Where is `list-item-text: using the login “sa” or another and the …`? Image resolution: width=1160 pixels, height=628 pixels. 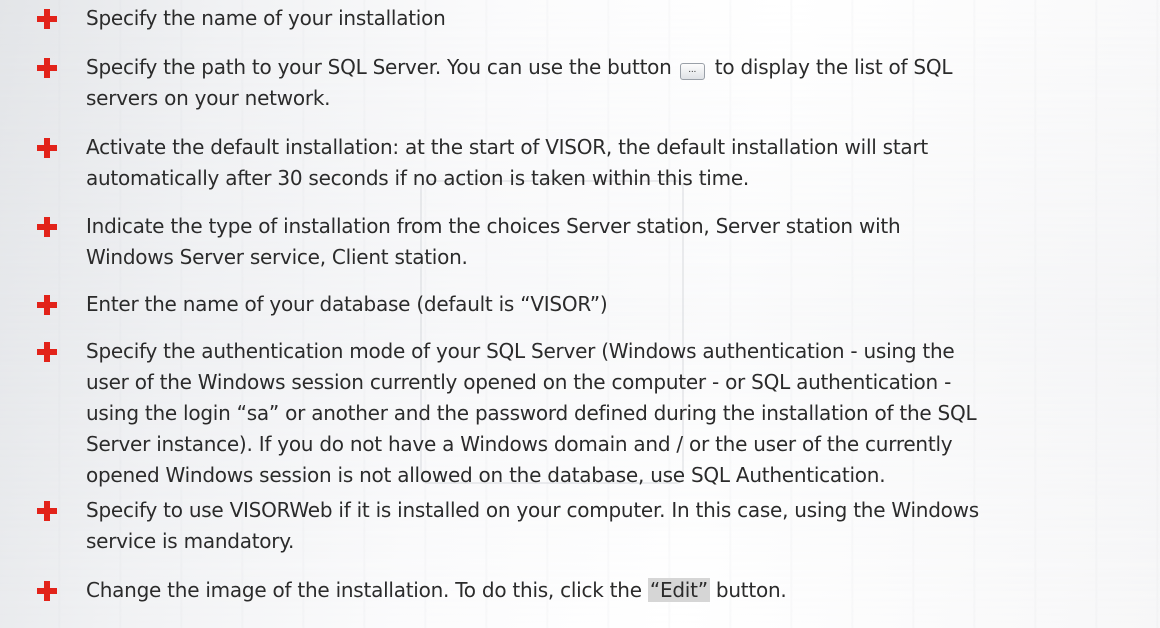 list-item-text: using the login “sa” or another and the … is located at coordinates (531, 413).